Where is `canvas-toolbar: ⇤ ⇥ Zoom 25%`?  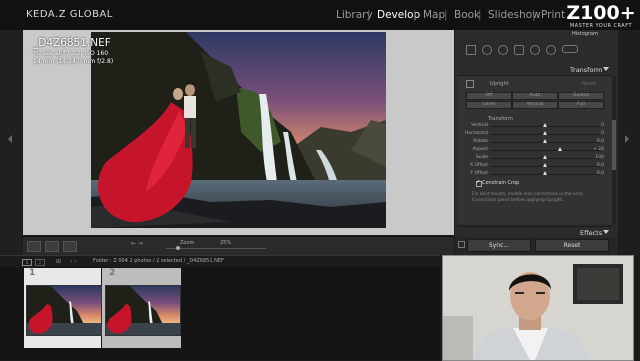
canvas-toolbar: ⇤ ⇥ Zoom 25% is located at coordinates (238, 247).